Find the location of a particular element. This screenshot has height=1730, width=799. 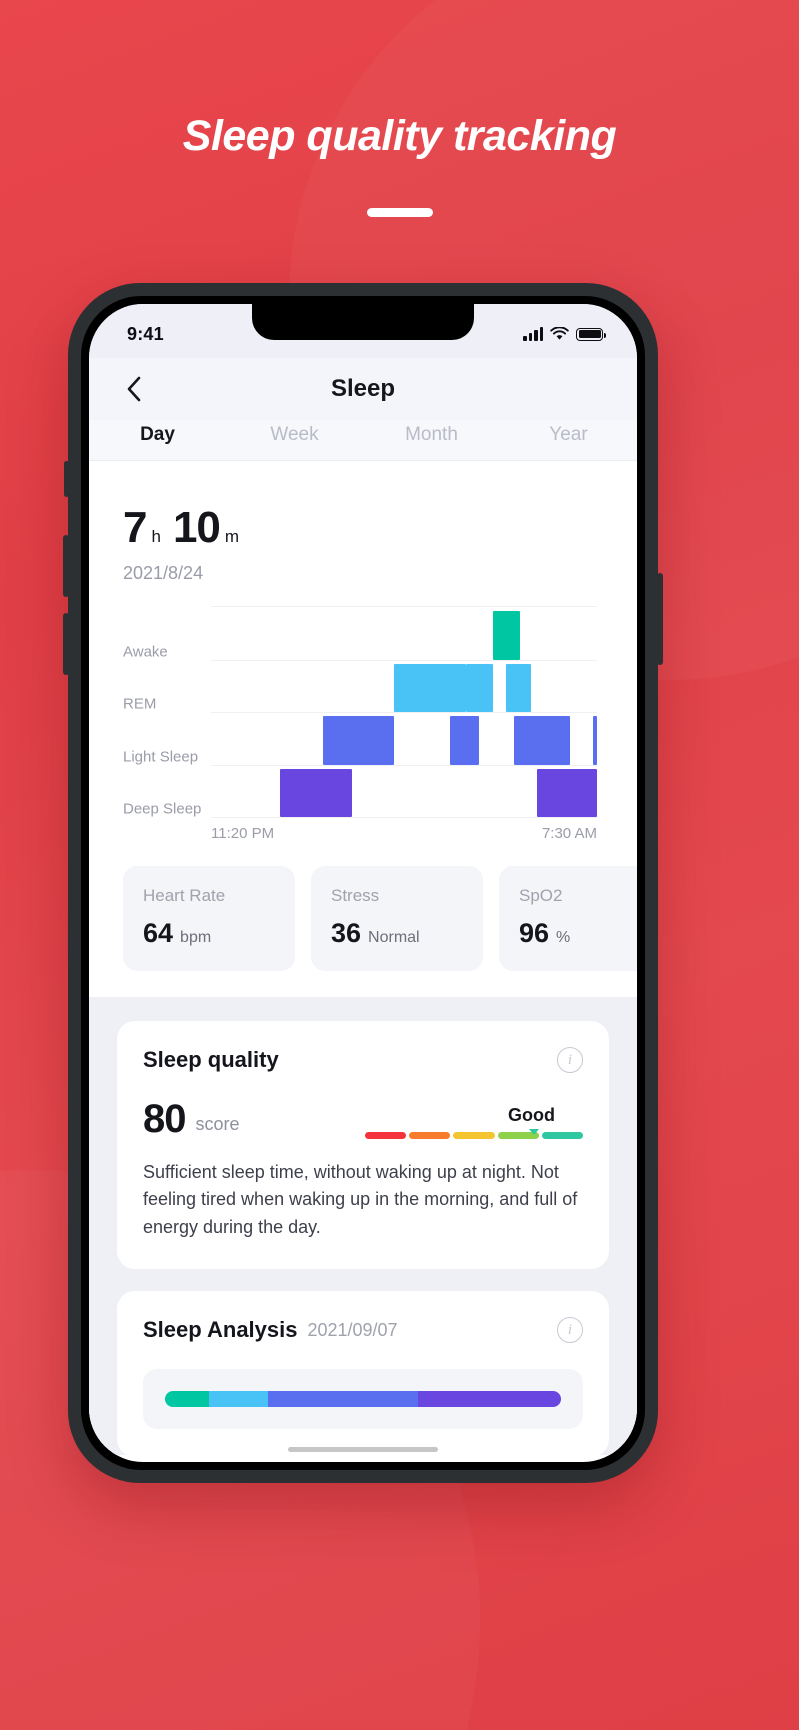

metric-unit: Normal is located at coordinates (394, 937).